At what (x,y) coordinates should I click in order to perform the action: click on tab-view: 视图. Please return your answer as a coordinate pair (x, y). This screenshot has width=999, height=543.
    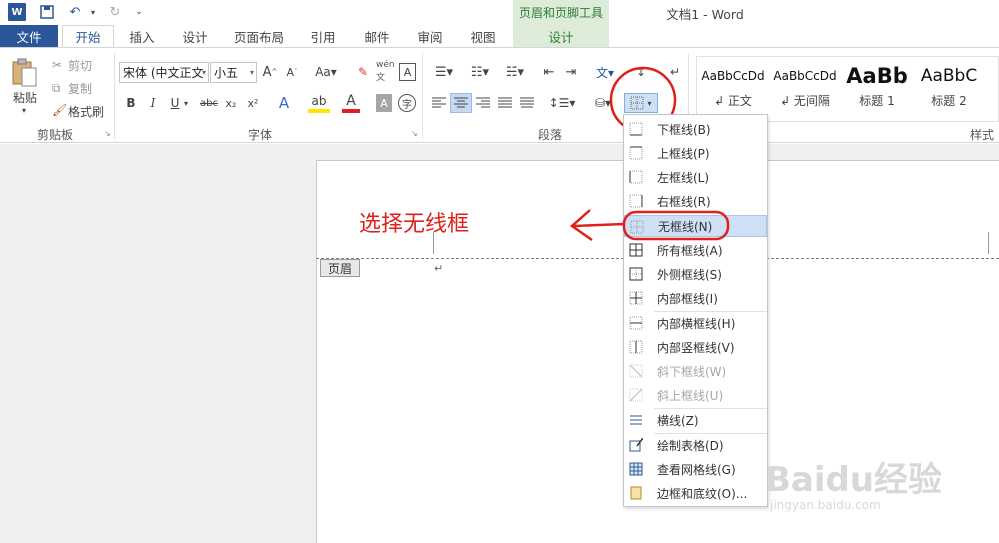
    Looking at the image, I should click on (483, 36).